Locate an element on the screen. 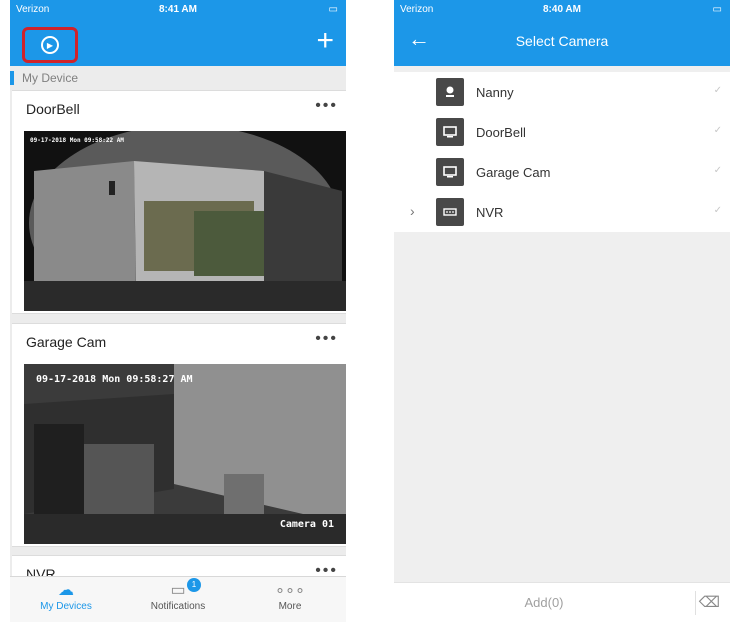  app-bar: ← Select Camera is located at coordinates (562, 43).